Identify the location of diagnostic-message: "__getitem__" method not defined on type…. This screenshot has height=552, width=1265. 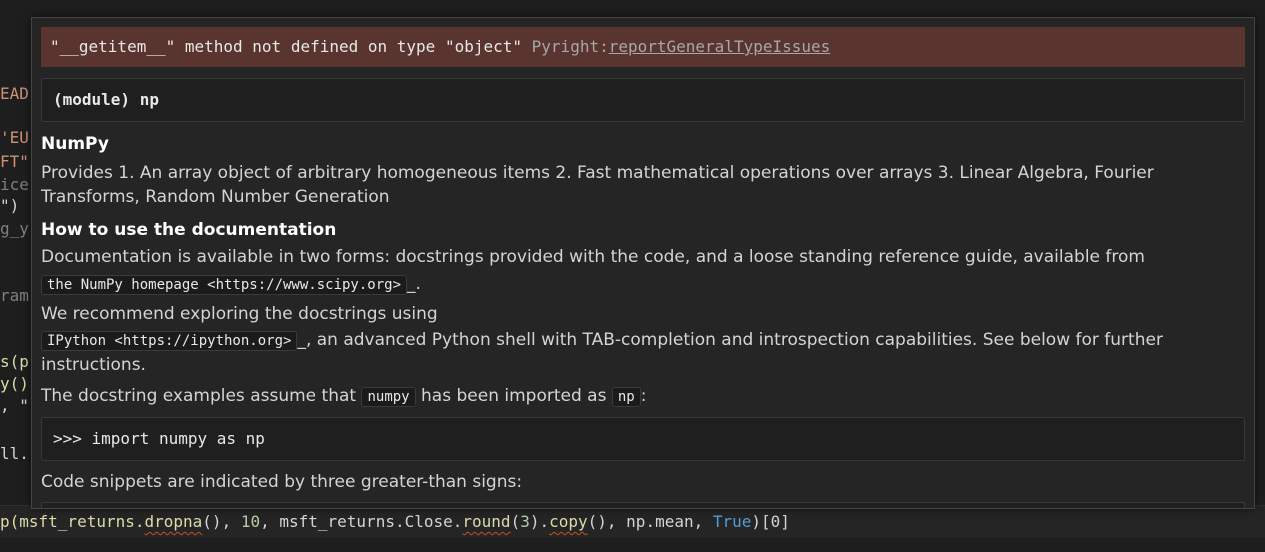
(440, 46).